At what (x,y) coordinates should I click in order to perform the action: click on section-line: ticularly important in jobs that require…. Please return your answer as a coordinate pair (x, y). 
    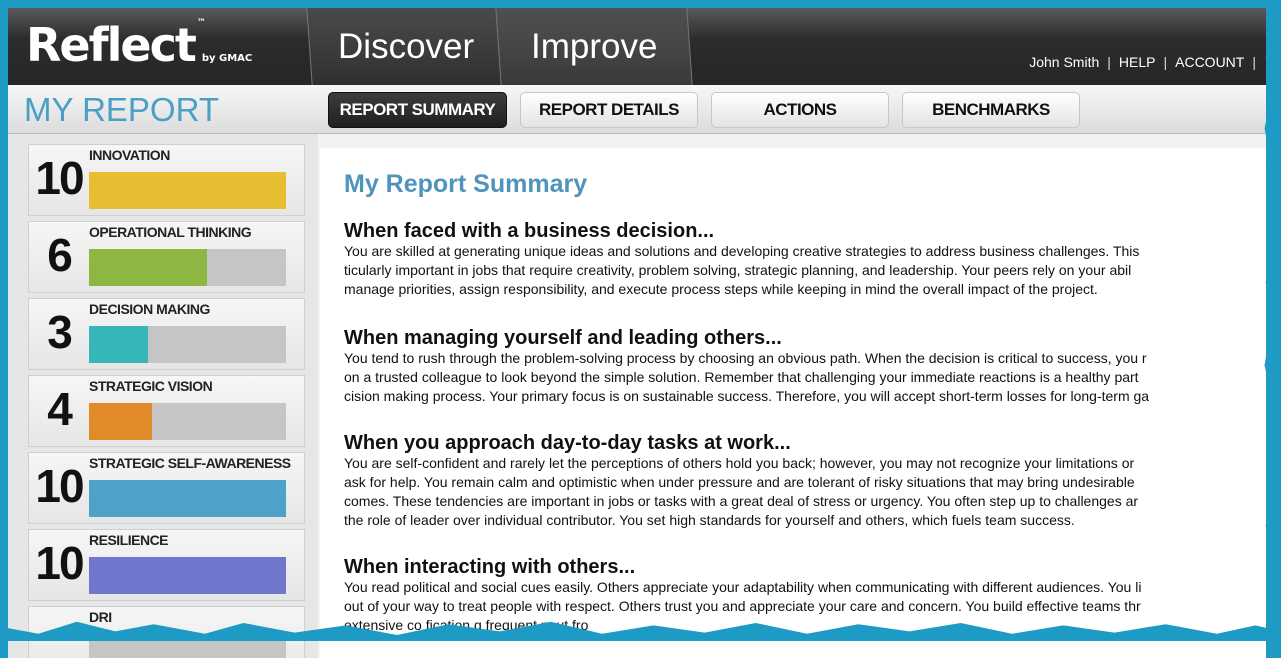
    Looking at the image, I should click on (738, 270).